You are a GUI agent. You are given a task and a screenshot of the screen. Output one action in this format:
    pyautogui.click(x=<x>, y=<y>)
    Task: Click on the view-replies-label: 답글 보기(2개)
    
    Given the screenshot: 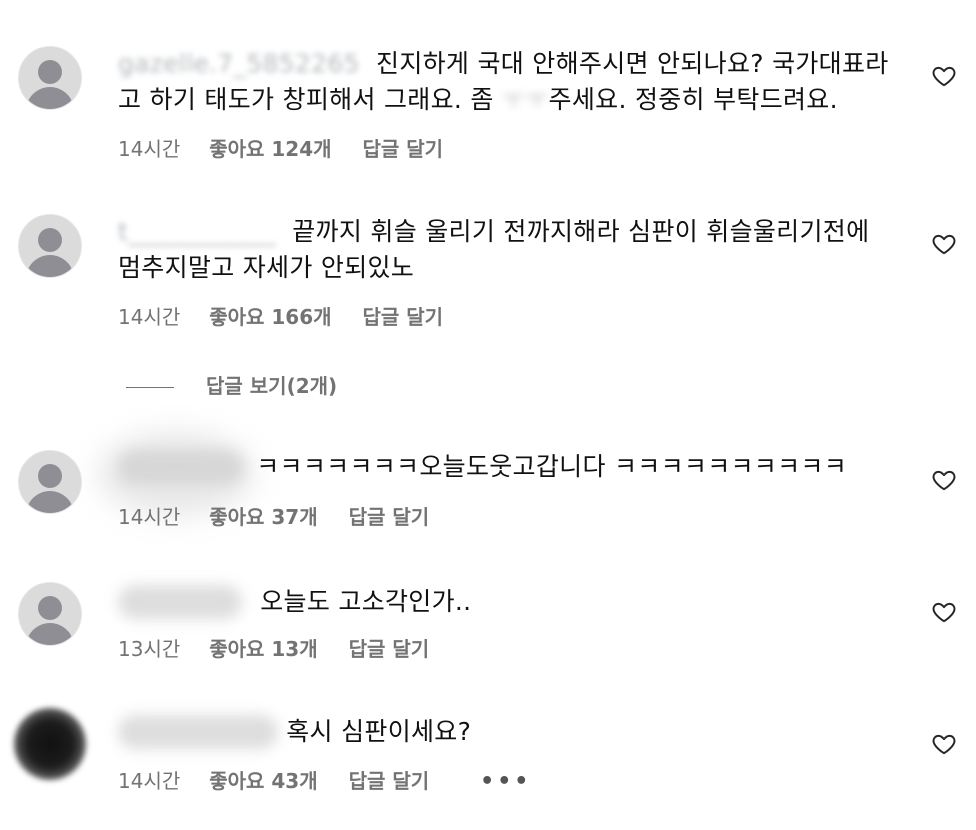 What is the action you would take?
    pyautogui.click(x=272, y=386)
    